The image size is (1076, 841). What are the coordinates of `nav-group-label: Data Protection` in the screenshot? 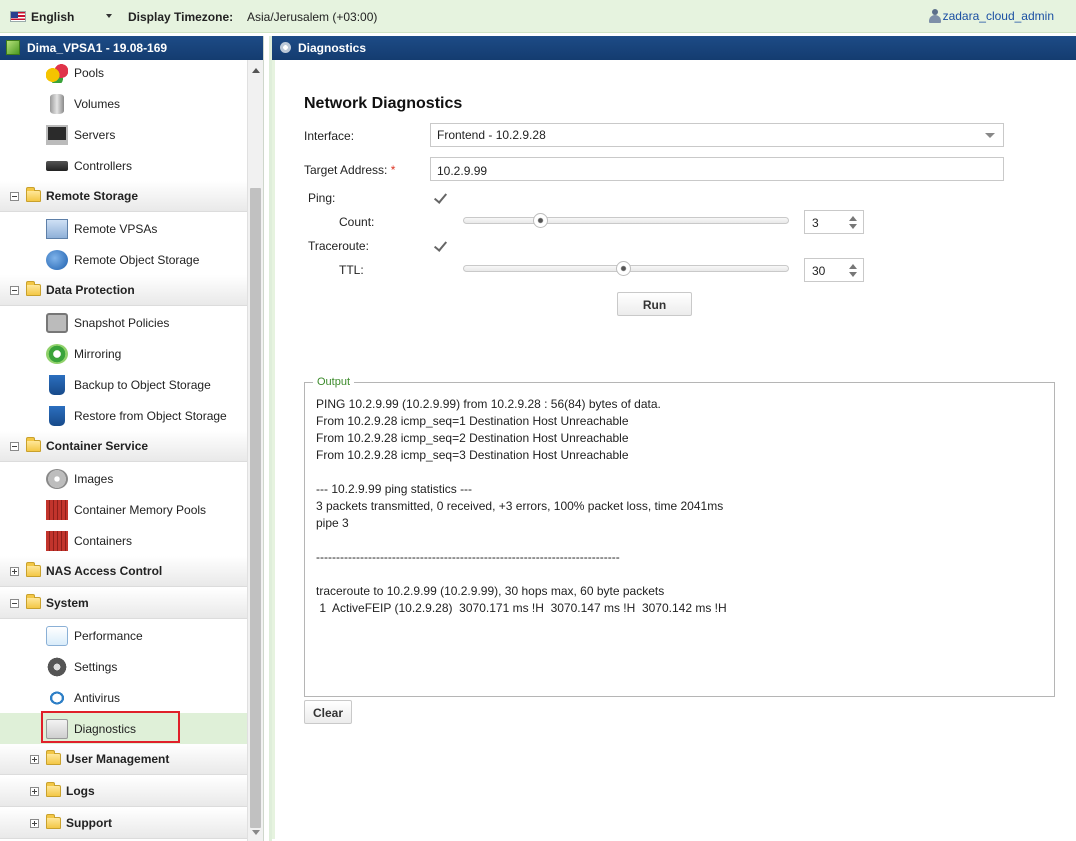 It's located at (90, 290).